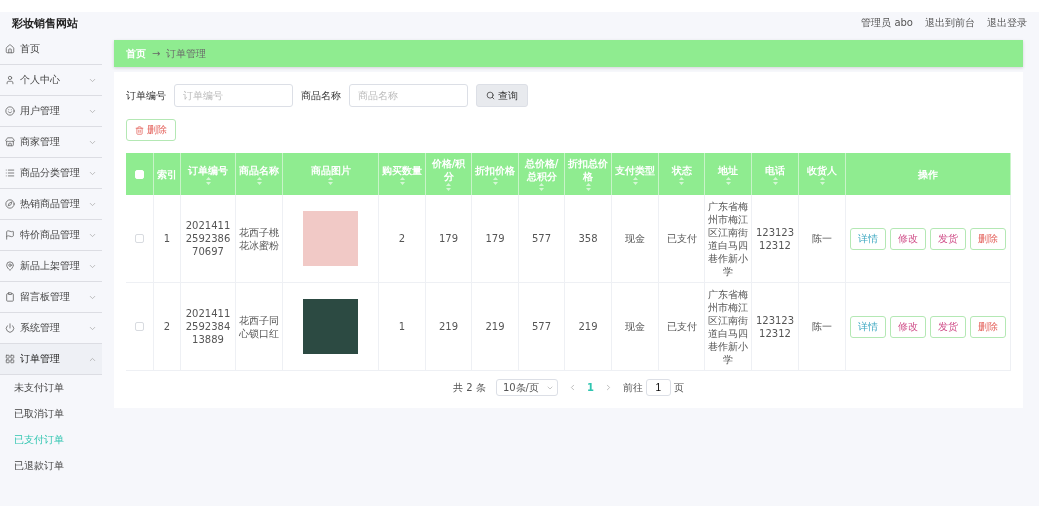 The height and width of the screenshot is (506, 1047). What do you see at coordinates (10, 204) in the screenshot?
I see `compass-icon` at bounding box center [10, 204].